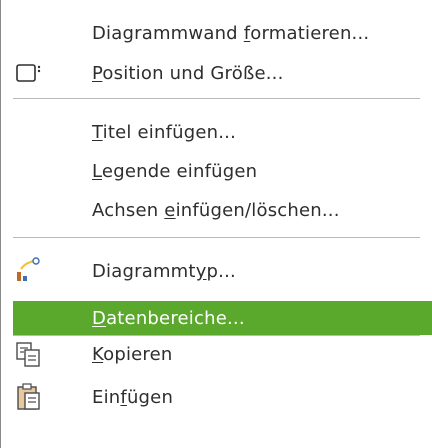 The width and height of the screenshot is (432, 448). I want to click on menu-item-insert-legend: Legende einfügen, so click(222, 171).